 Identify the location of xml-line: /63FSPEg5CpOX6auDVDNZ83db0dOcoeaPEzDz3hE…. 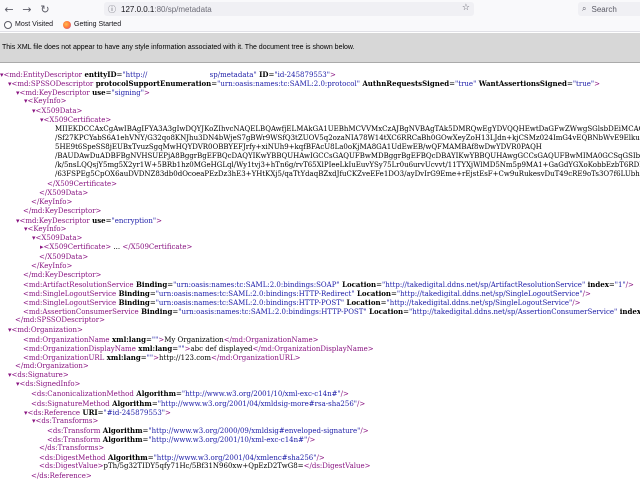
(320, 174).